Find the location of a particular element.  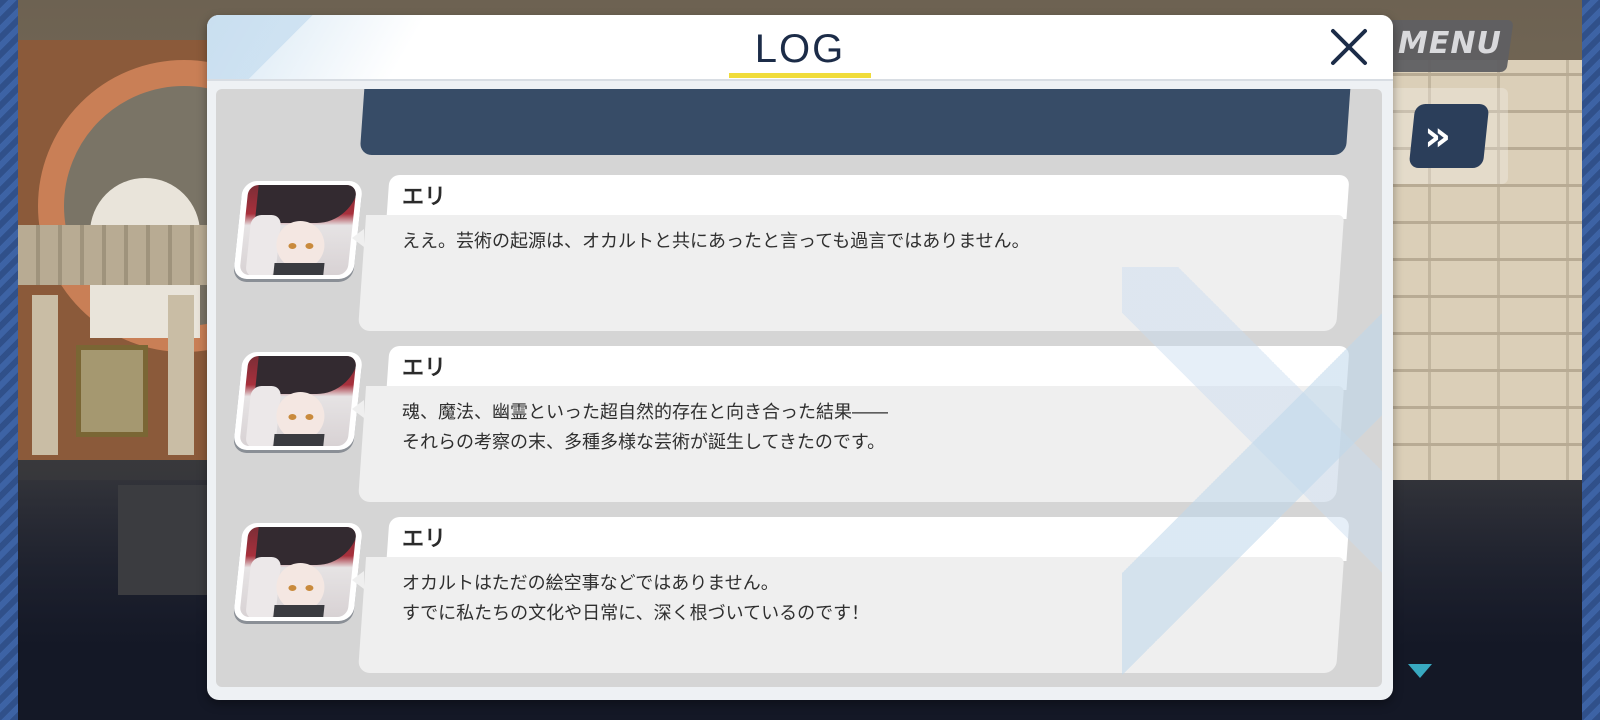

dialog-title: LOG is located at coordinates (800, 49).